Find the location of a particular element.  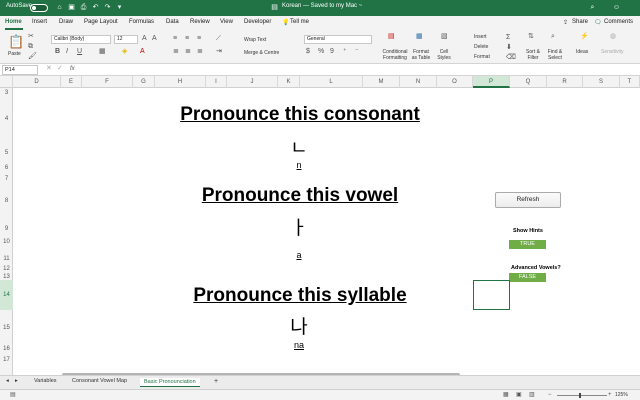

select-all-corner is located at coordinates (6, 82).